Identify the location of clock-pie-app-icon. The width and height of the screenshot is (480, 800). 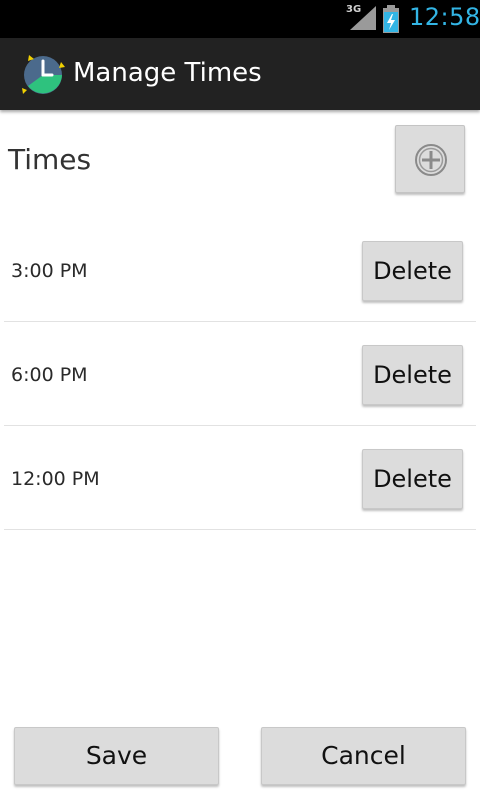
(43, 74).